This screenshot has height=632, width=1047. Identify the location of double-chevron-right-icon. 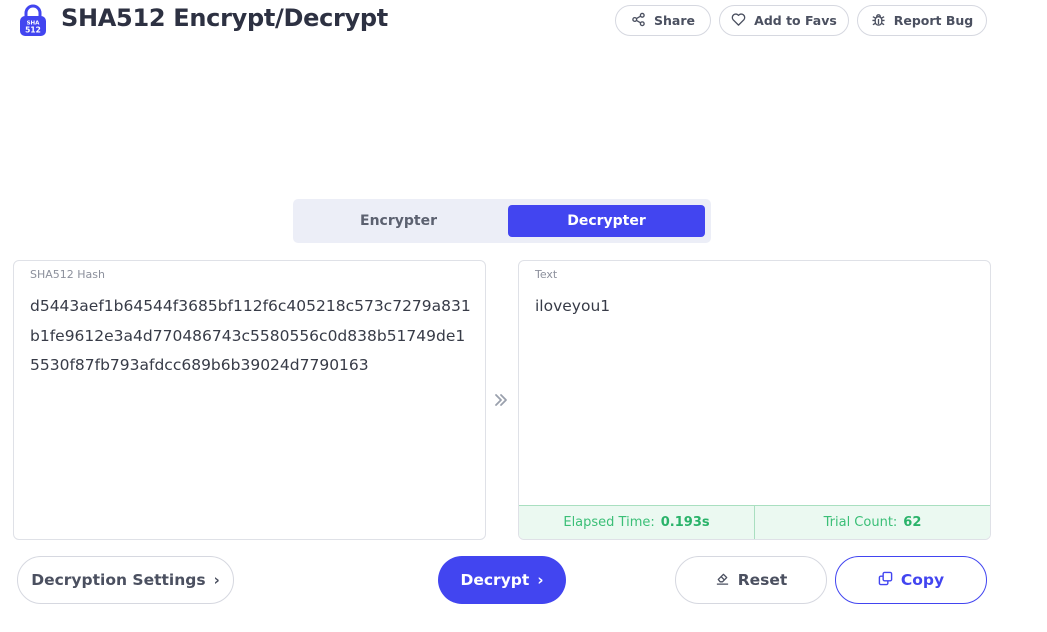
(501, 400).